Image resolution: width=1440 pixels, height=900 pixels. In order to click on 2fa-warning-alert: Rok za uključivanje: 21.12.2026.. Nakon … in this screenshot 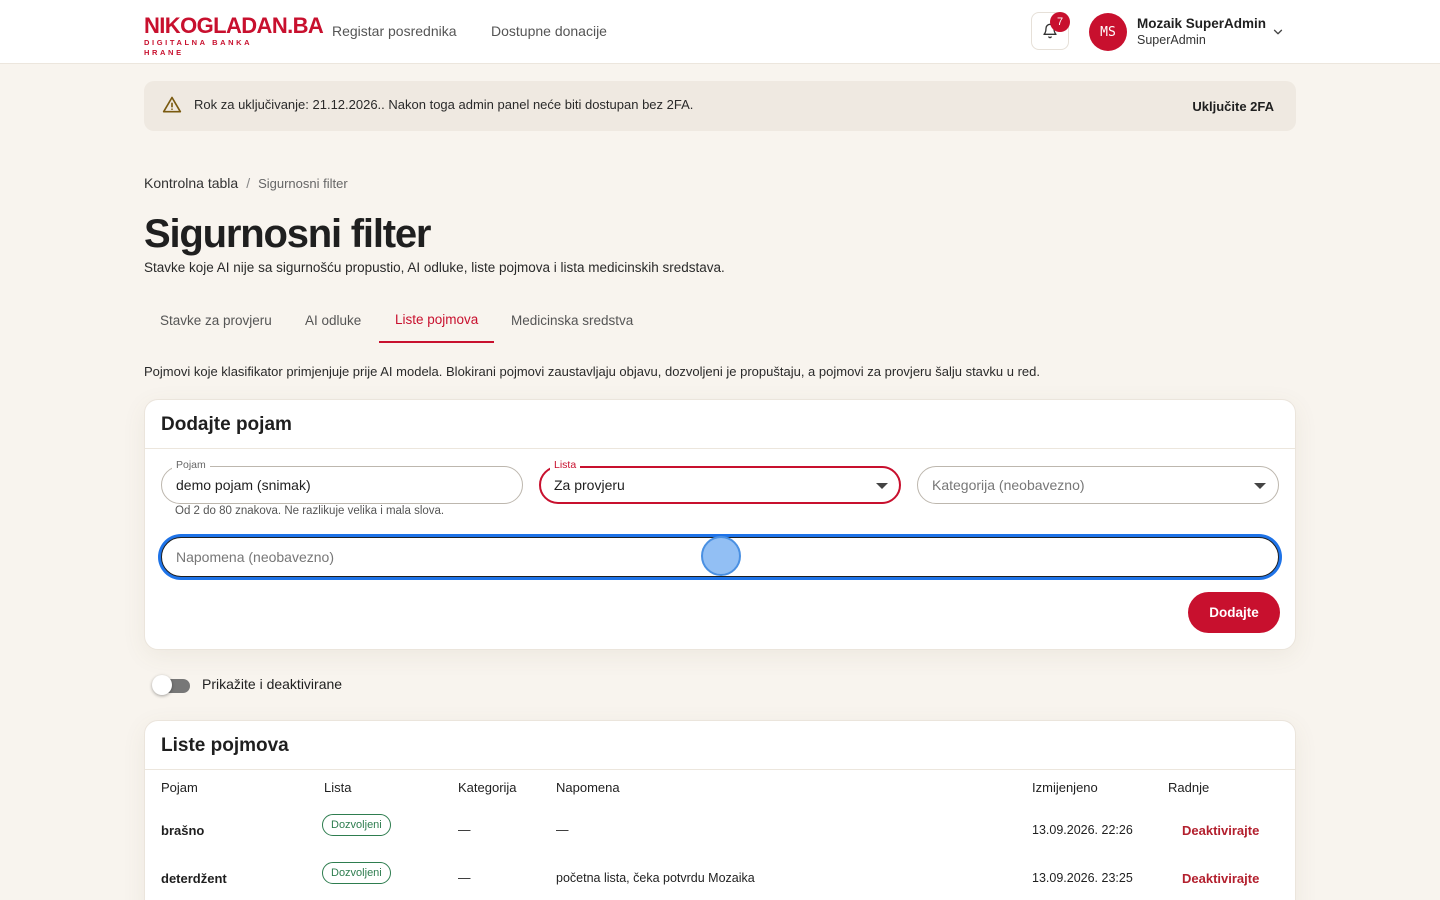, I will do `click(720, 106)`.